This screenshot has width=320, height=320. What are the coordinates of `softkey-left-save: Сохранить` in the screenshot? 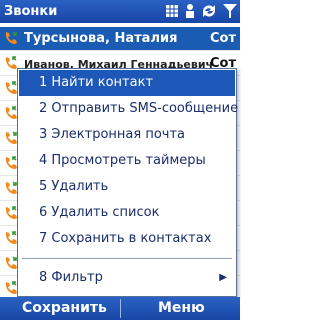 It's located at (64, 308).